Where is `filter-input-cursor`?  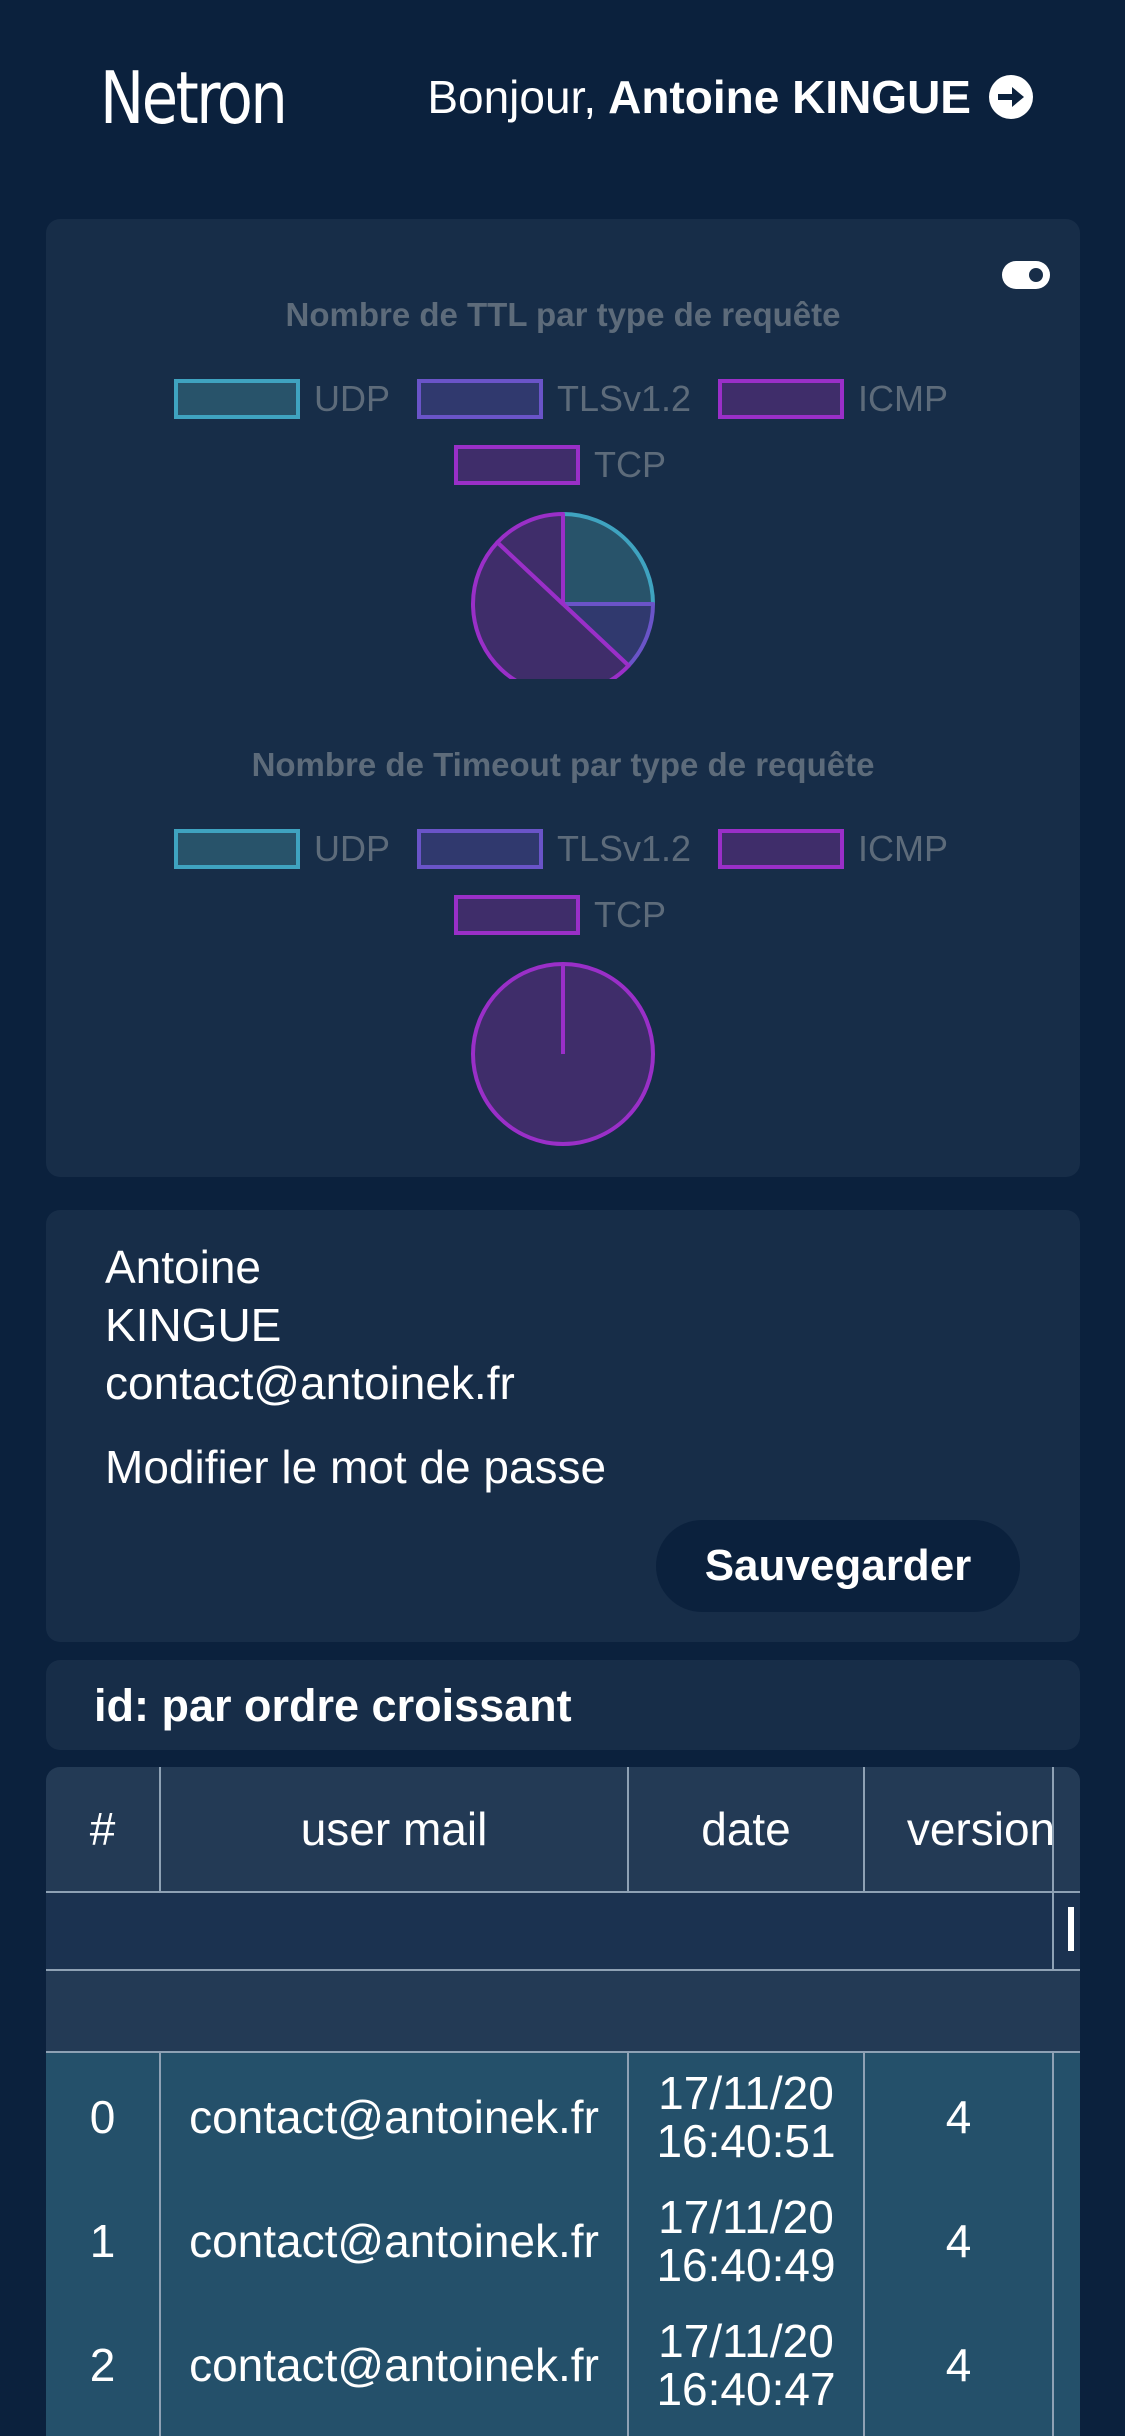 filter-input-cursor is located at coordinates (1071, 1929).